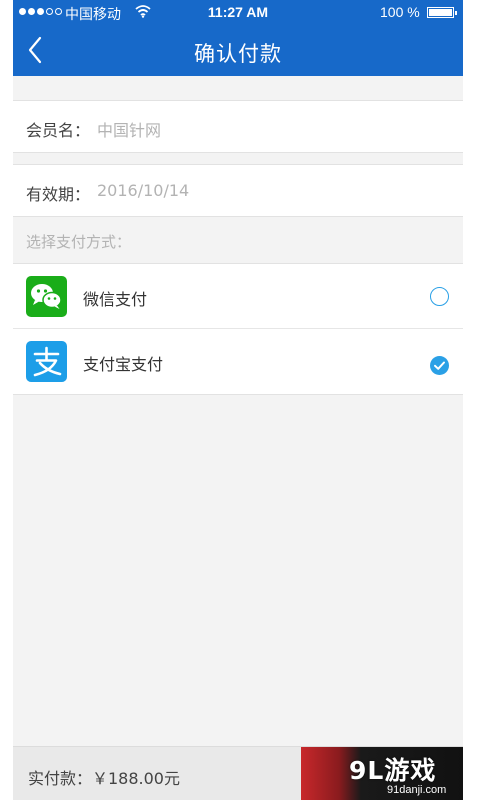 The image size is (480, 800). Describe the element at coordinates (143, 190) in the screenshot. I see `validity-value: 2016/10/14` at that location.